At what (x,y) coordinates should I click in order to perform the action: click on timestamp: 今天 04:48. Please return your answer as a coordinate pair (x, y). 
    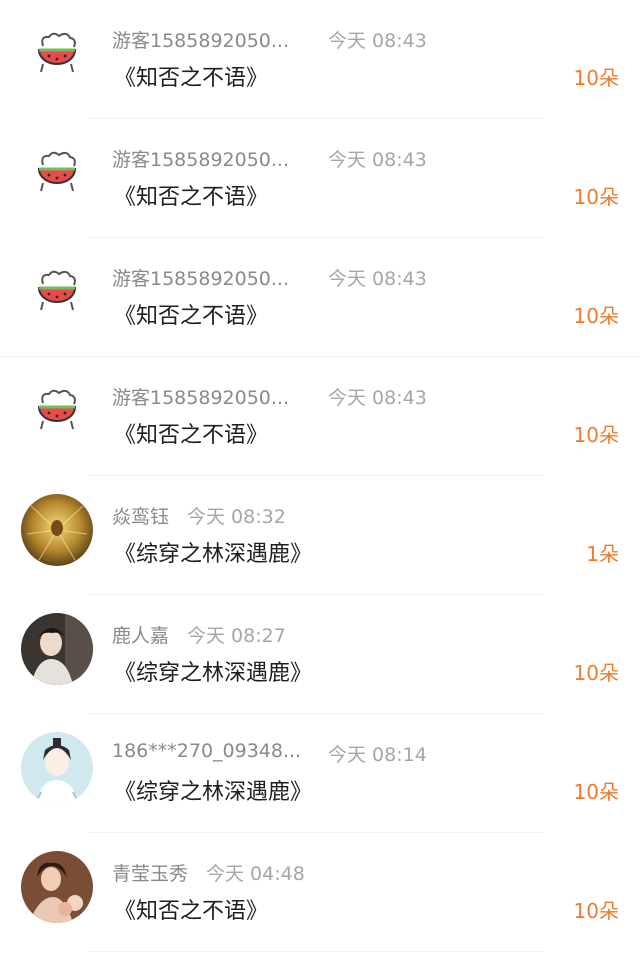
    Looking at the image, I should click on (255, 874).